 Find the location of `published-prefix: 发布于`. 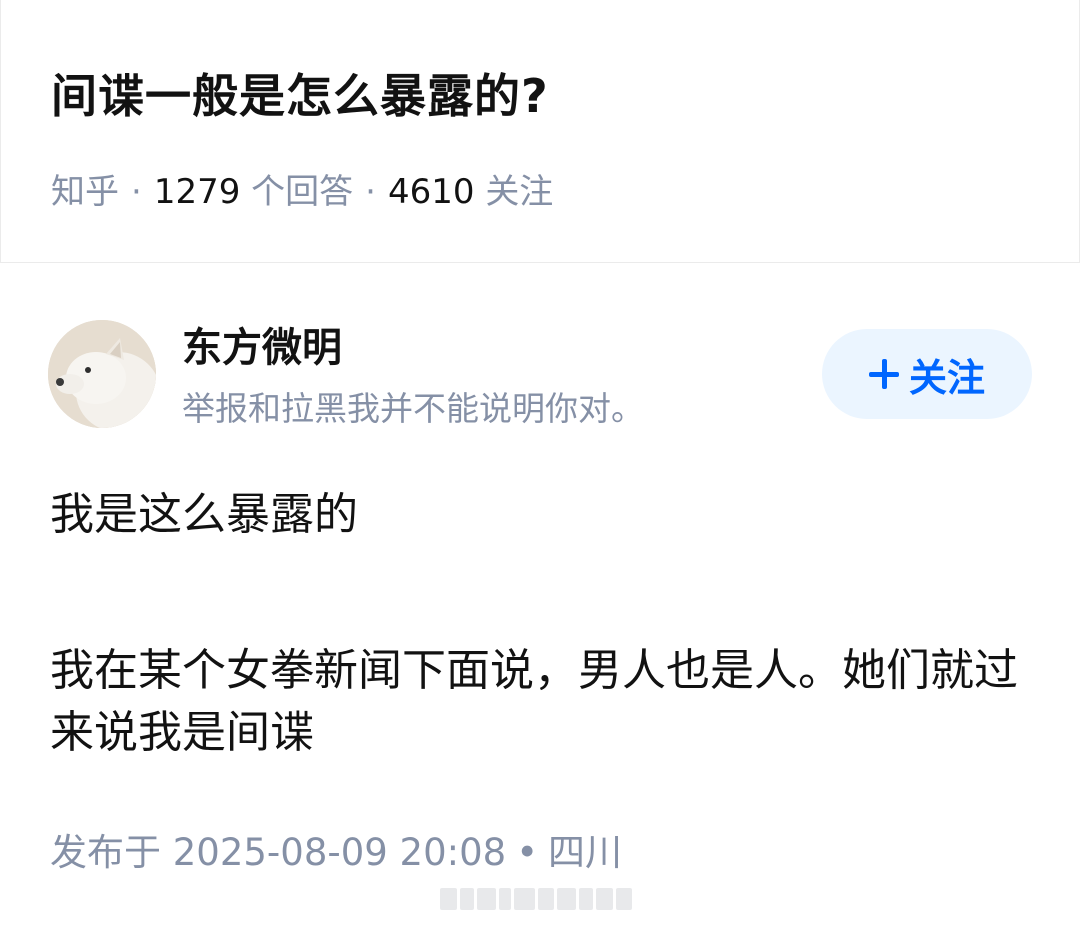

published-prefix: 发布于 is located at coordinates (105, 852).